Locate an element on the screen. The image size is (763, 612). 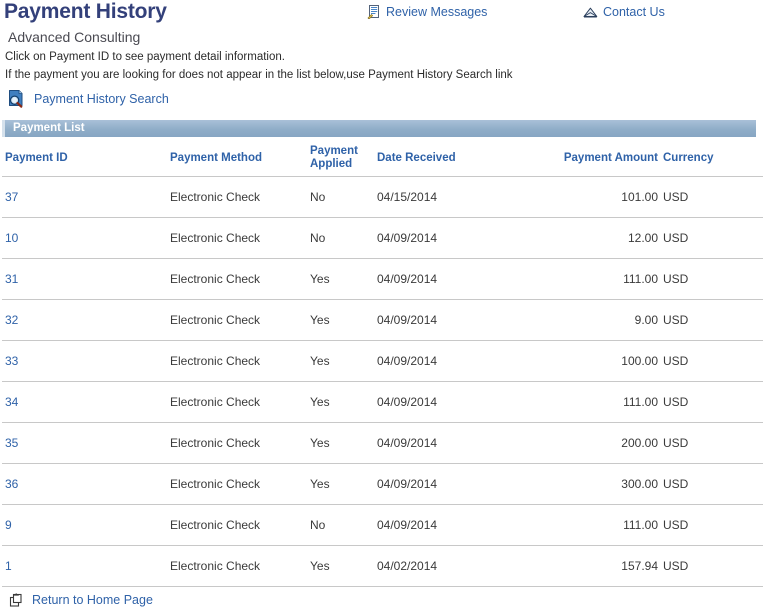
cell-payment-id: 32 is located at coordinates (86, 320).